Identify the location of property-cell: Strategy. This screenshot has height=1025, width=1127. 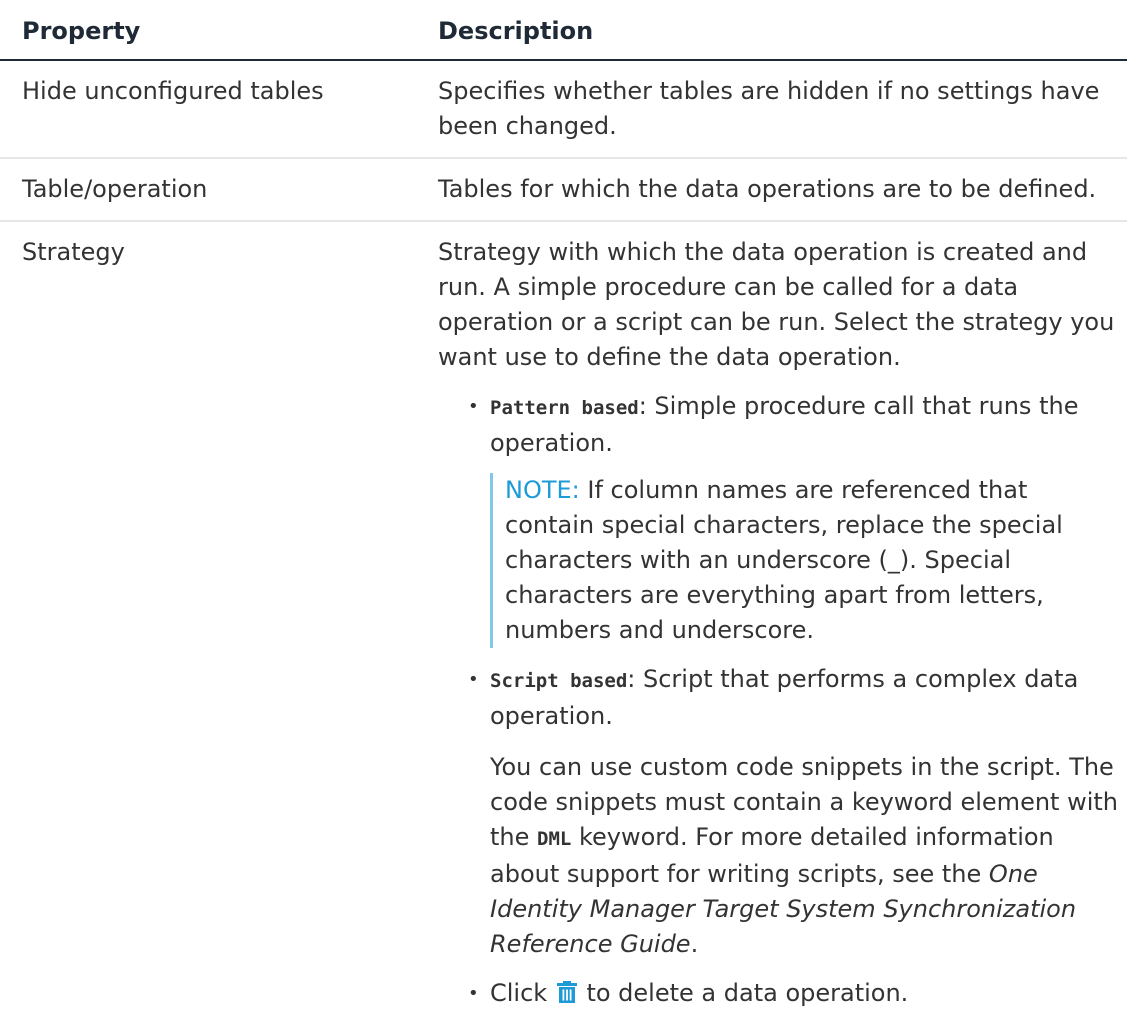
(73, 252).